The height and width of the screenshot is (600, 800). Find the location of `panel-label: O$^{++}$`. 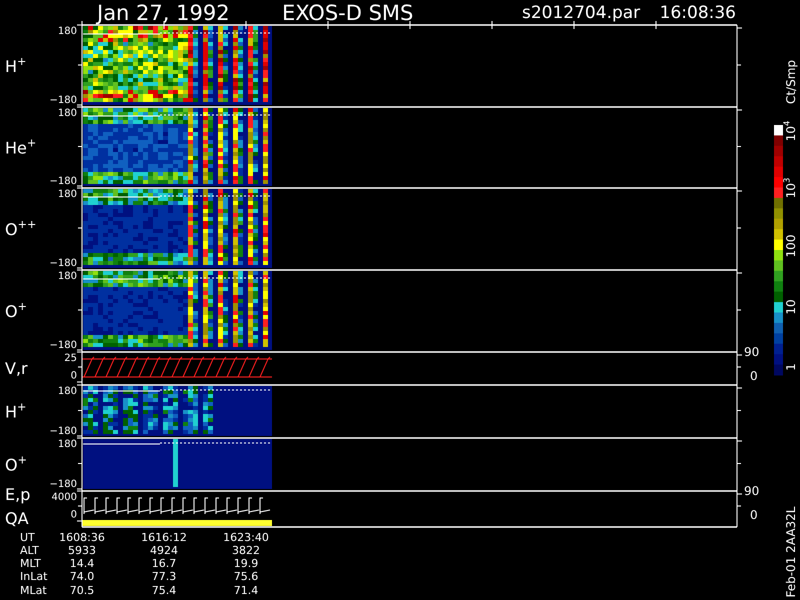

panel-label: O$^{++}$ is located at coordinates (20, 228).